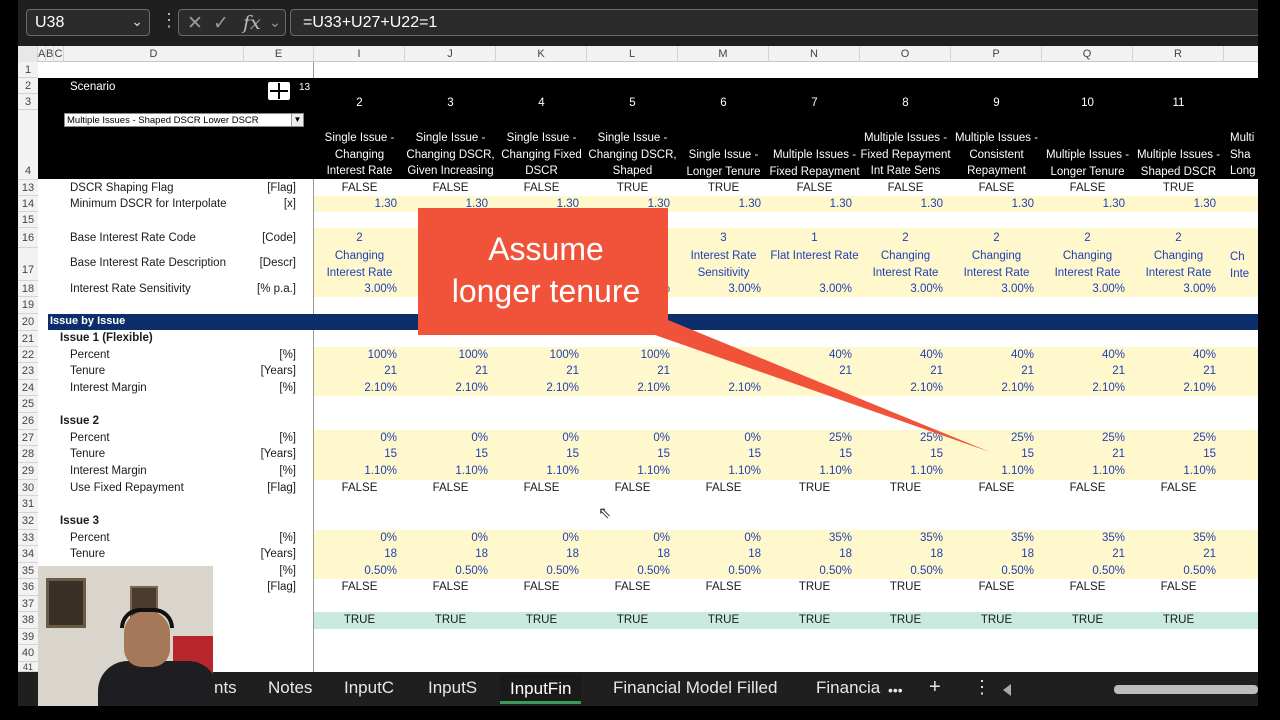 This screenshot has height=720, width=1280. Describe the element at coordinates (28, 305) in the screenshot. I see `row-header: 19` at that location.